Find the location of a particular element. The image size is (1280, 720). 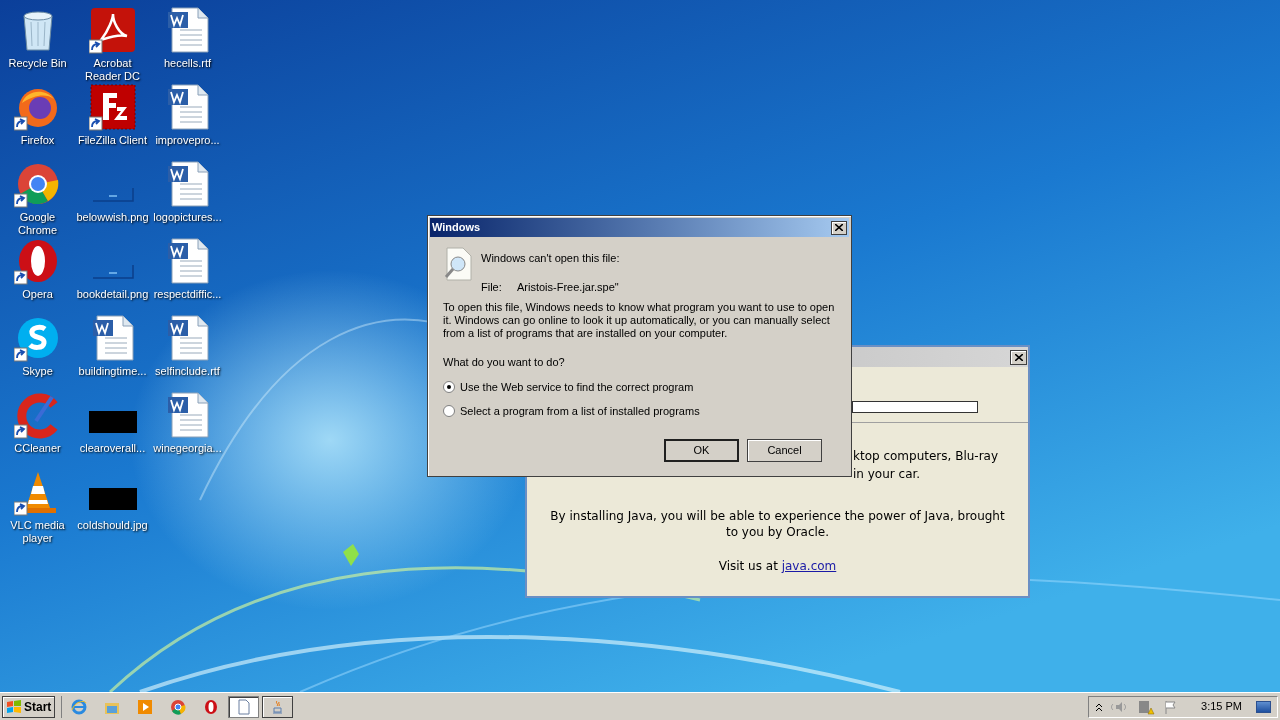

icon-label: FileZilla Client is located at coordinates (112, 140).